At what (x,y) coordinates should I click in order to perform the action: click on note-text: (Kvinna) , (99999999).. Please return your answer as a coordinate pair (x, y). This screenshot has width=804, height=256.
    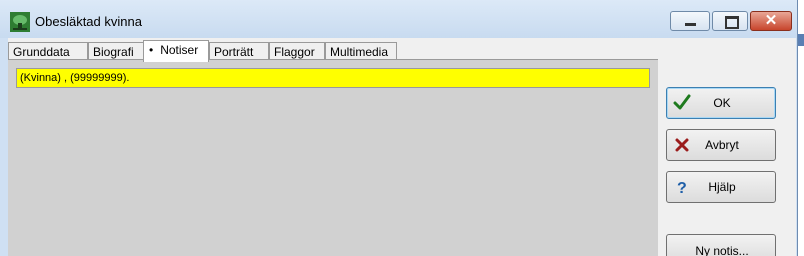
    Looking at the image, I should click on (75, 78).